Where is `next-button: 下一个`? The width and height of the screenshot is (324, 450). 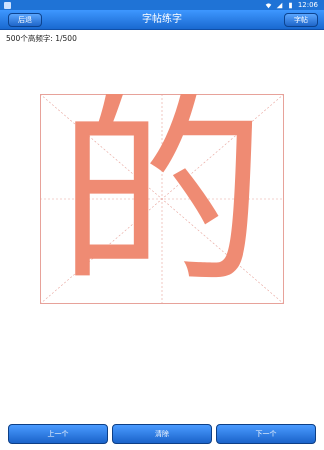
next-button: 下一个 is located at coordinates (266, 434).